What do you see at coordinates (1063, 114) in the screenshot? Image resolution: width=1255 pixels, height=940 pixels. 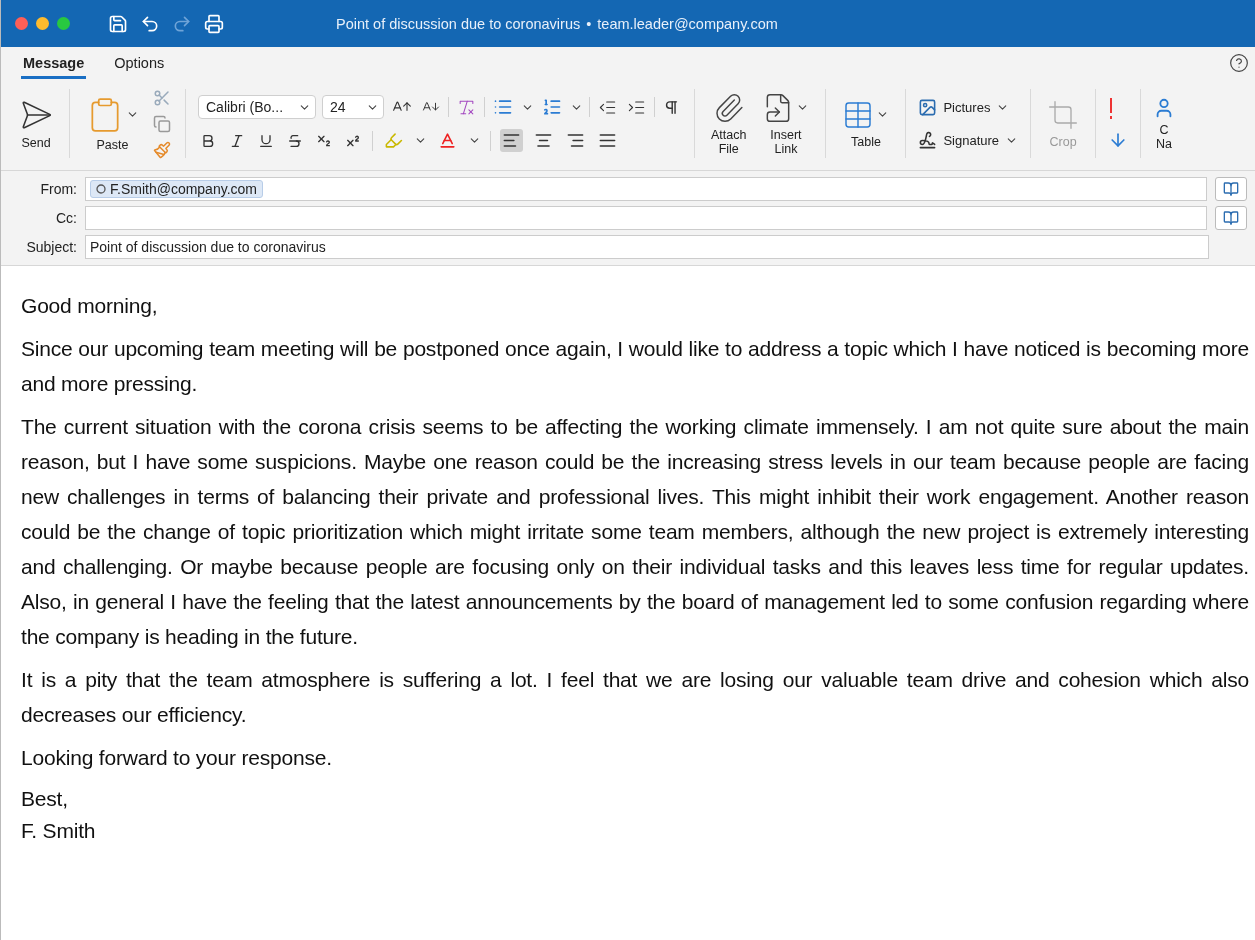 I see `crop-icon` at bounding box center [1063, 114].